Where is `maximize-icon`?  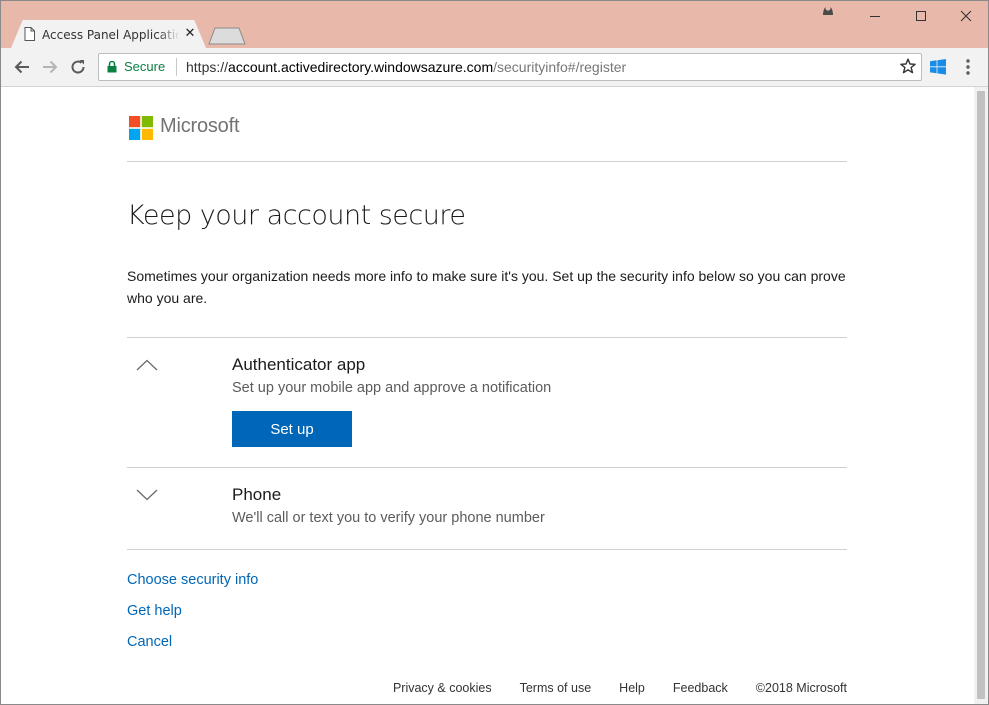 maximize-icon is located at coordinates (921, 16).